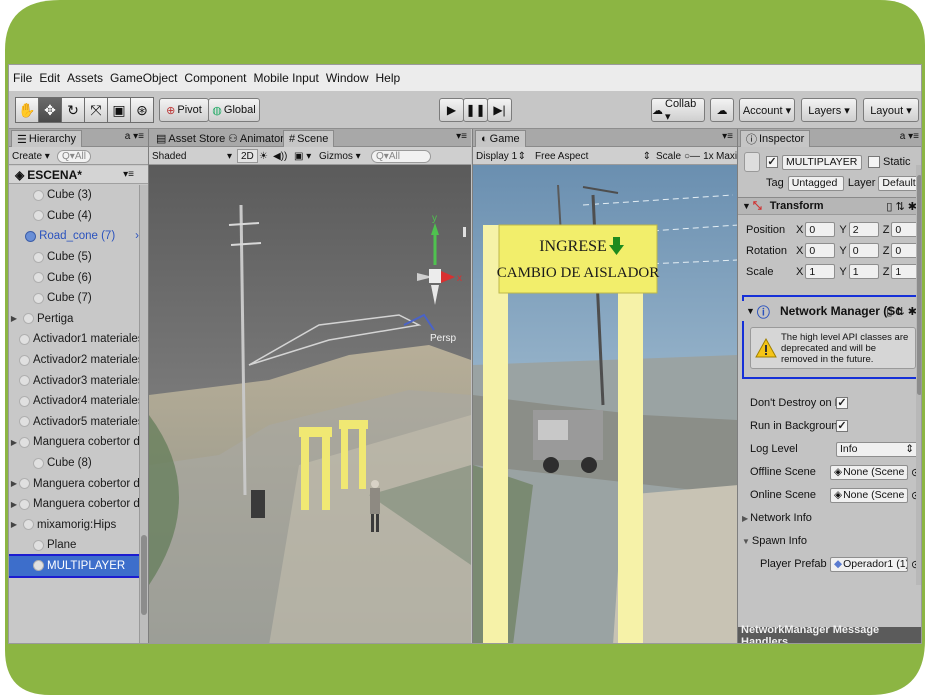 This screenshot has width=930, height=699. I want to click on tab-asset-store: ▤ Asset Store, so click(190, 138).